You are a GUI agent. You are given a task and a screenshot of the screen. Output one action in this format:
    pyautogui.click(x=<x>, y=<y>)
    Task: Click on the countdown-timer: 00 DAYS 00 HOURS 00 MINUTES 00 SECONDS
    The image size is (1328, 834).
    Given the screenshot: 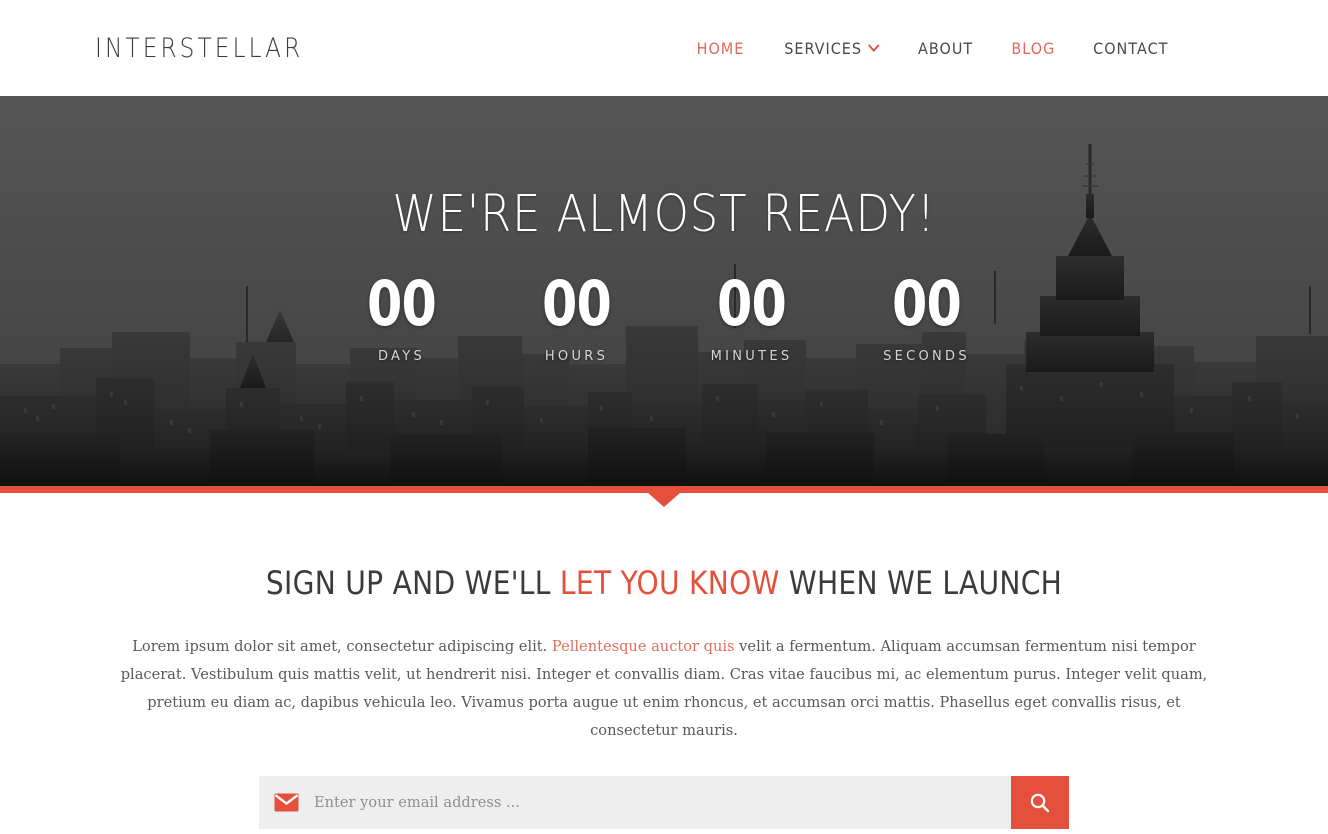 What is the action you would take?
    pyautogui.click(x=664, y=316)
    